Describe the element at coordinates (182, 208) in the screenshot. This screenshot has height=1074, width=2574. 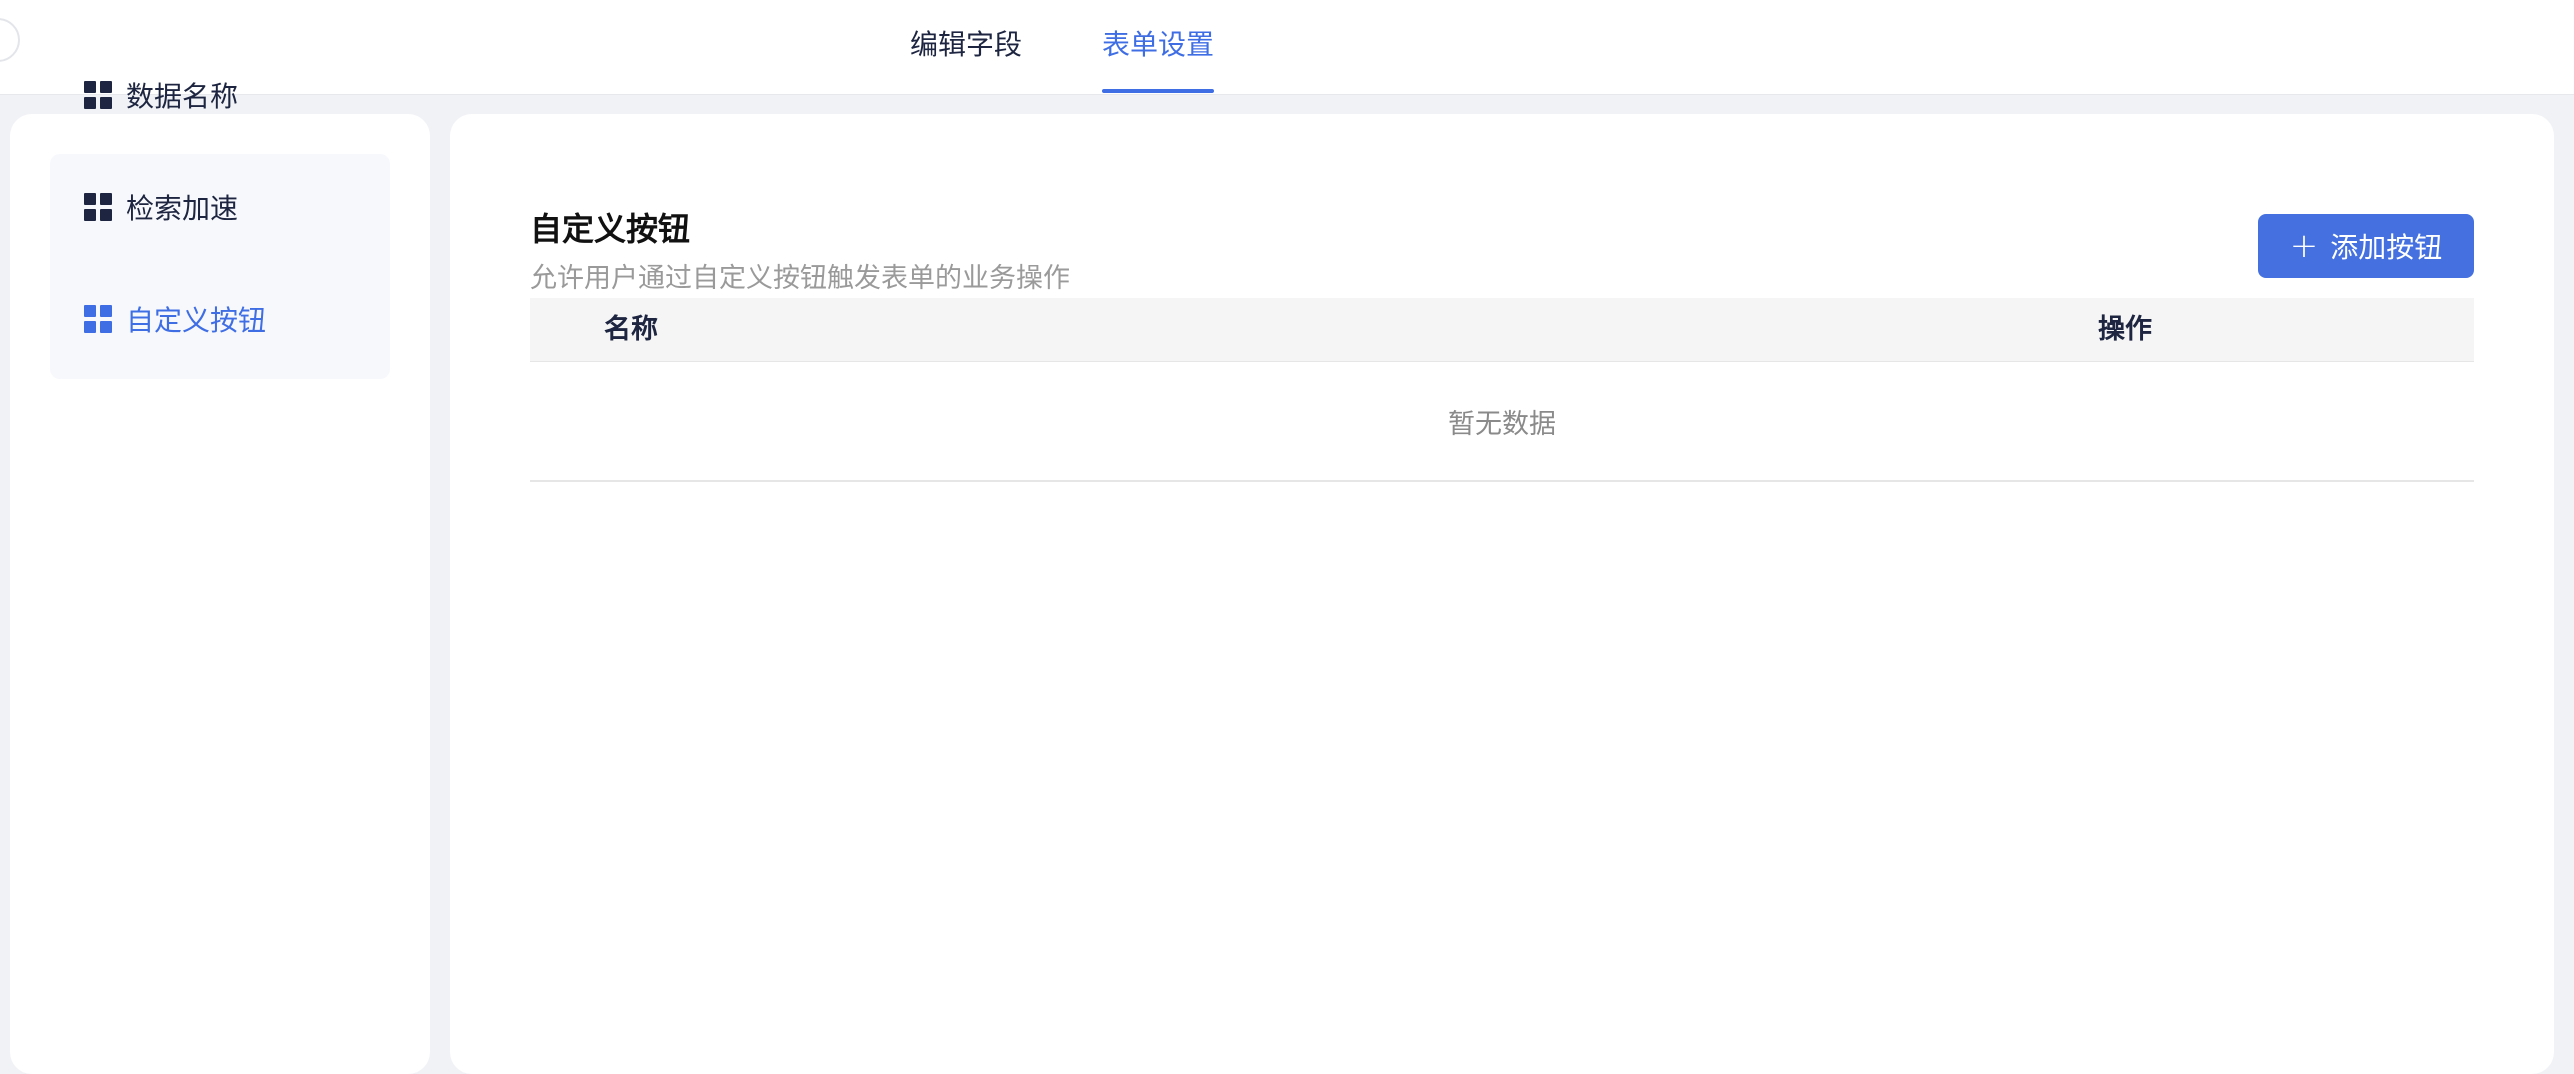
I see `sidebar-item-label: 检索加速` at that location.